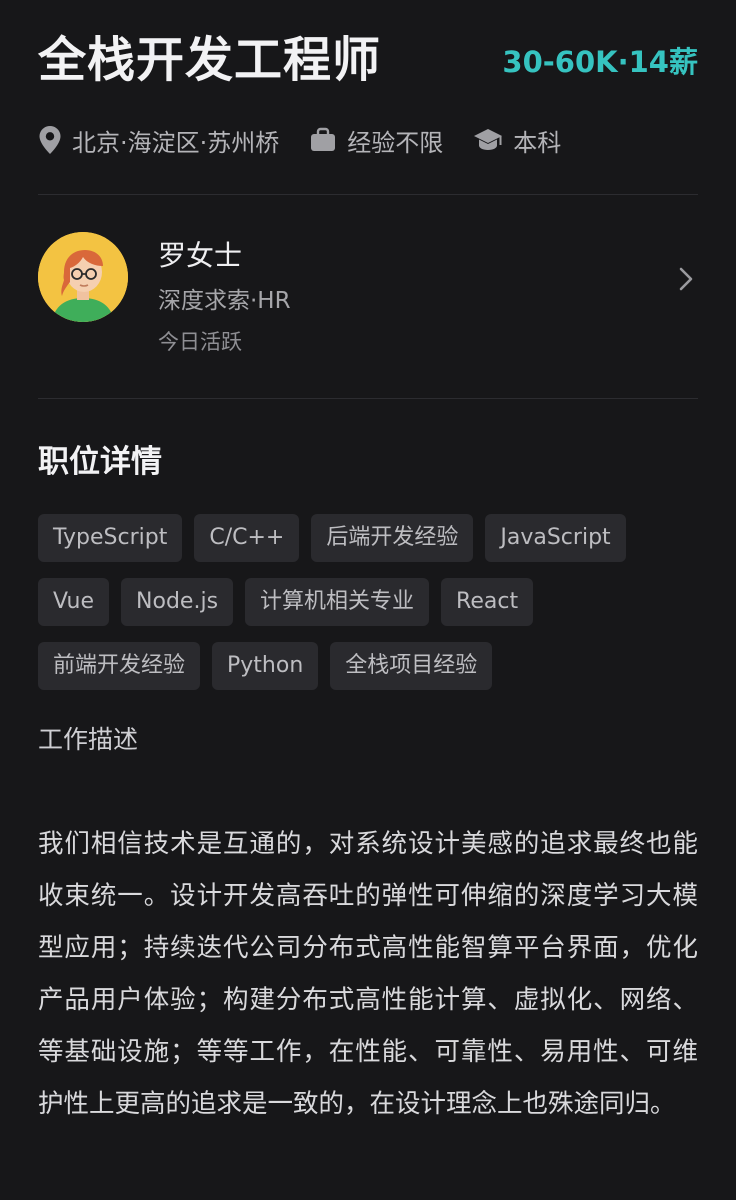 The height and width of the screenshot is (1200, 736). Describe the element at coordinates (50, 140) in the screenshot. I see `location-pin-icon` at that location.